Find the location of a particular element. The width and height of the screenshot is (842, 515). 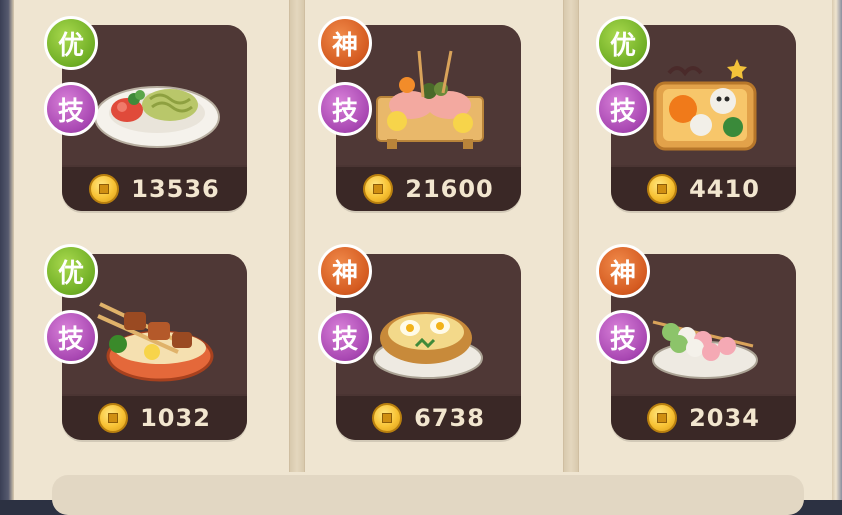

dish-price: 21600 is located at coordinates (449, 189).